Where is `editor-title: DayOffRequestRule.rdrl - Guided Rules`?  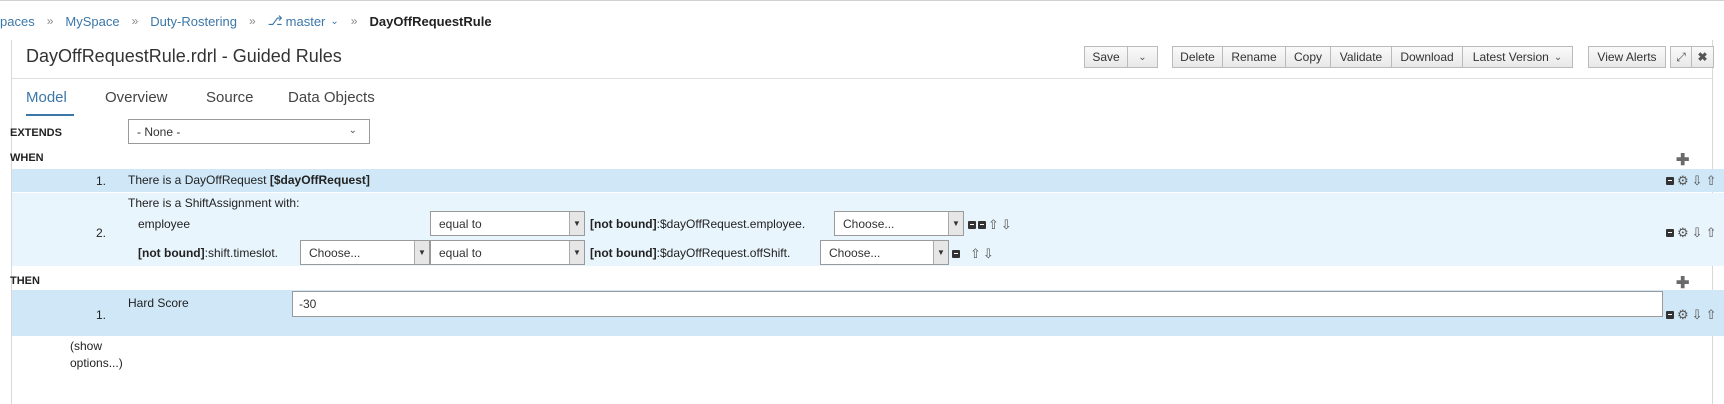 editor-title: DayOffRequestRule.rdrl - Guided Rules is located at coordinates (184, 56).